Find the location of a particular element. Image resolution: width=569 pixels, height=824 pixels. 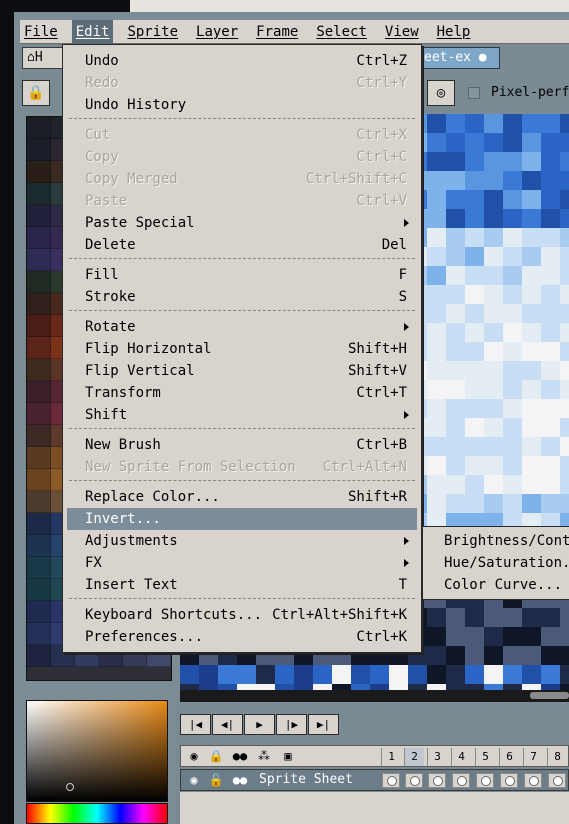

color-picker-cursor is located at coordinates (70, 787).